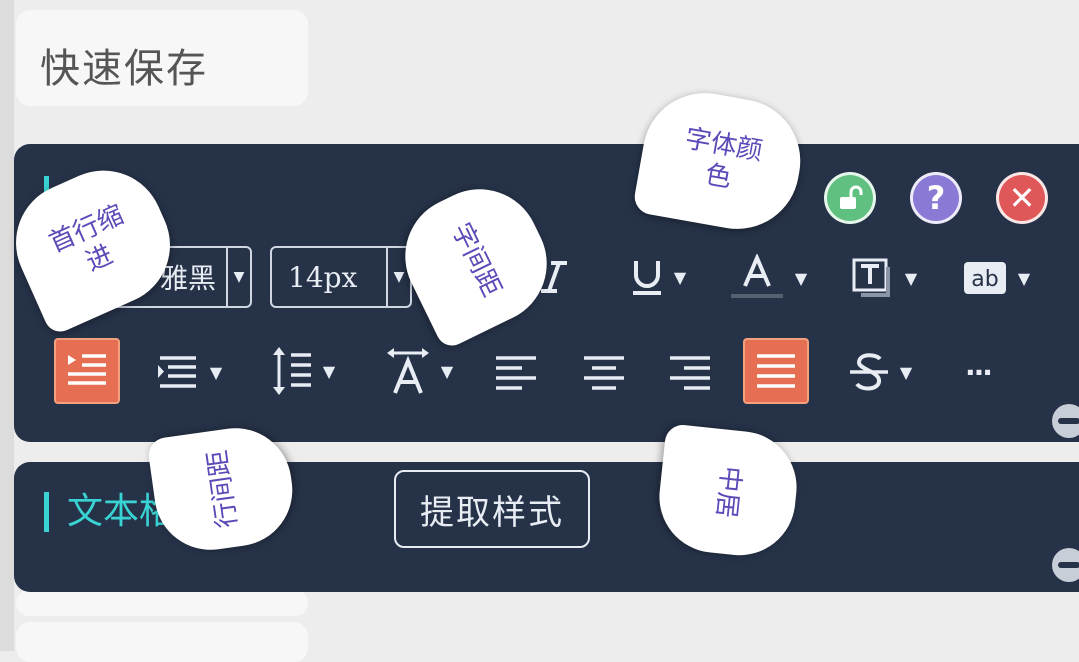  What do you see at coordinates (728, 492) in the screenshot?
I see `callout-text: 中居` at bounding box center [728, 492].